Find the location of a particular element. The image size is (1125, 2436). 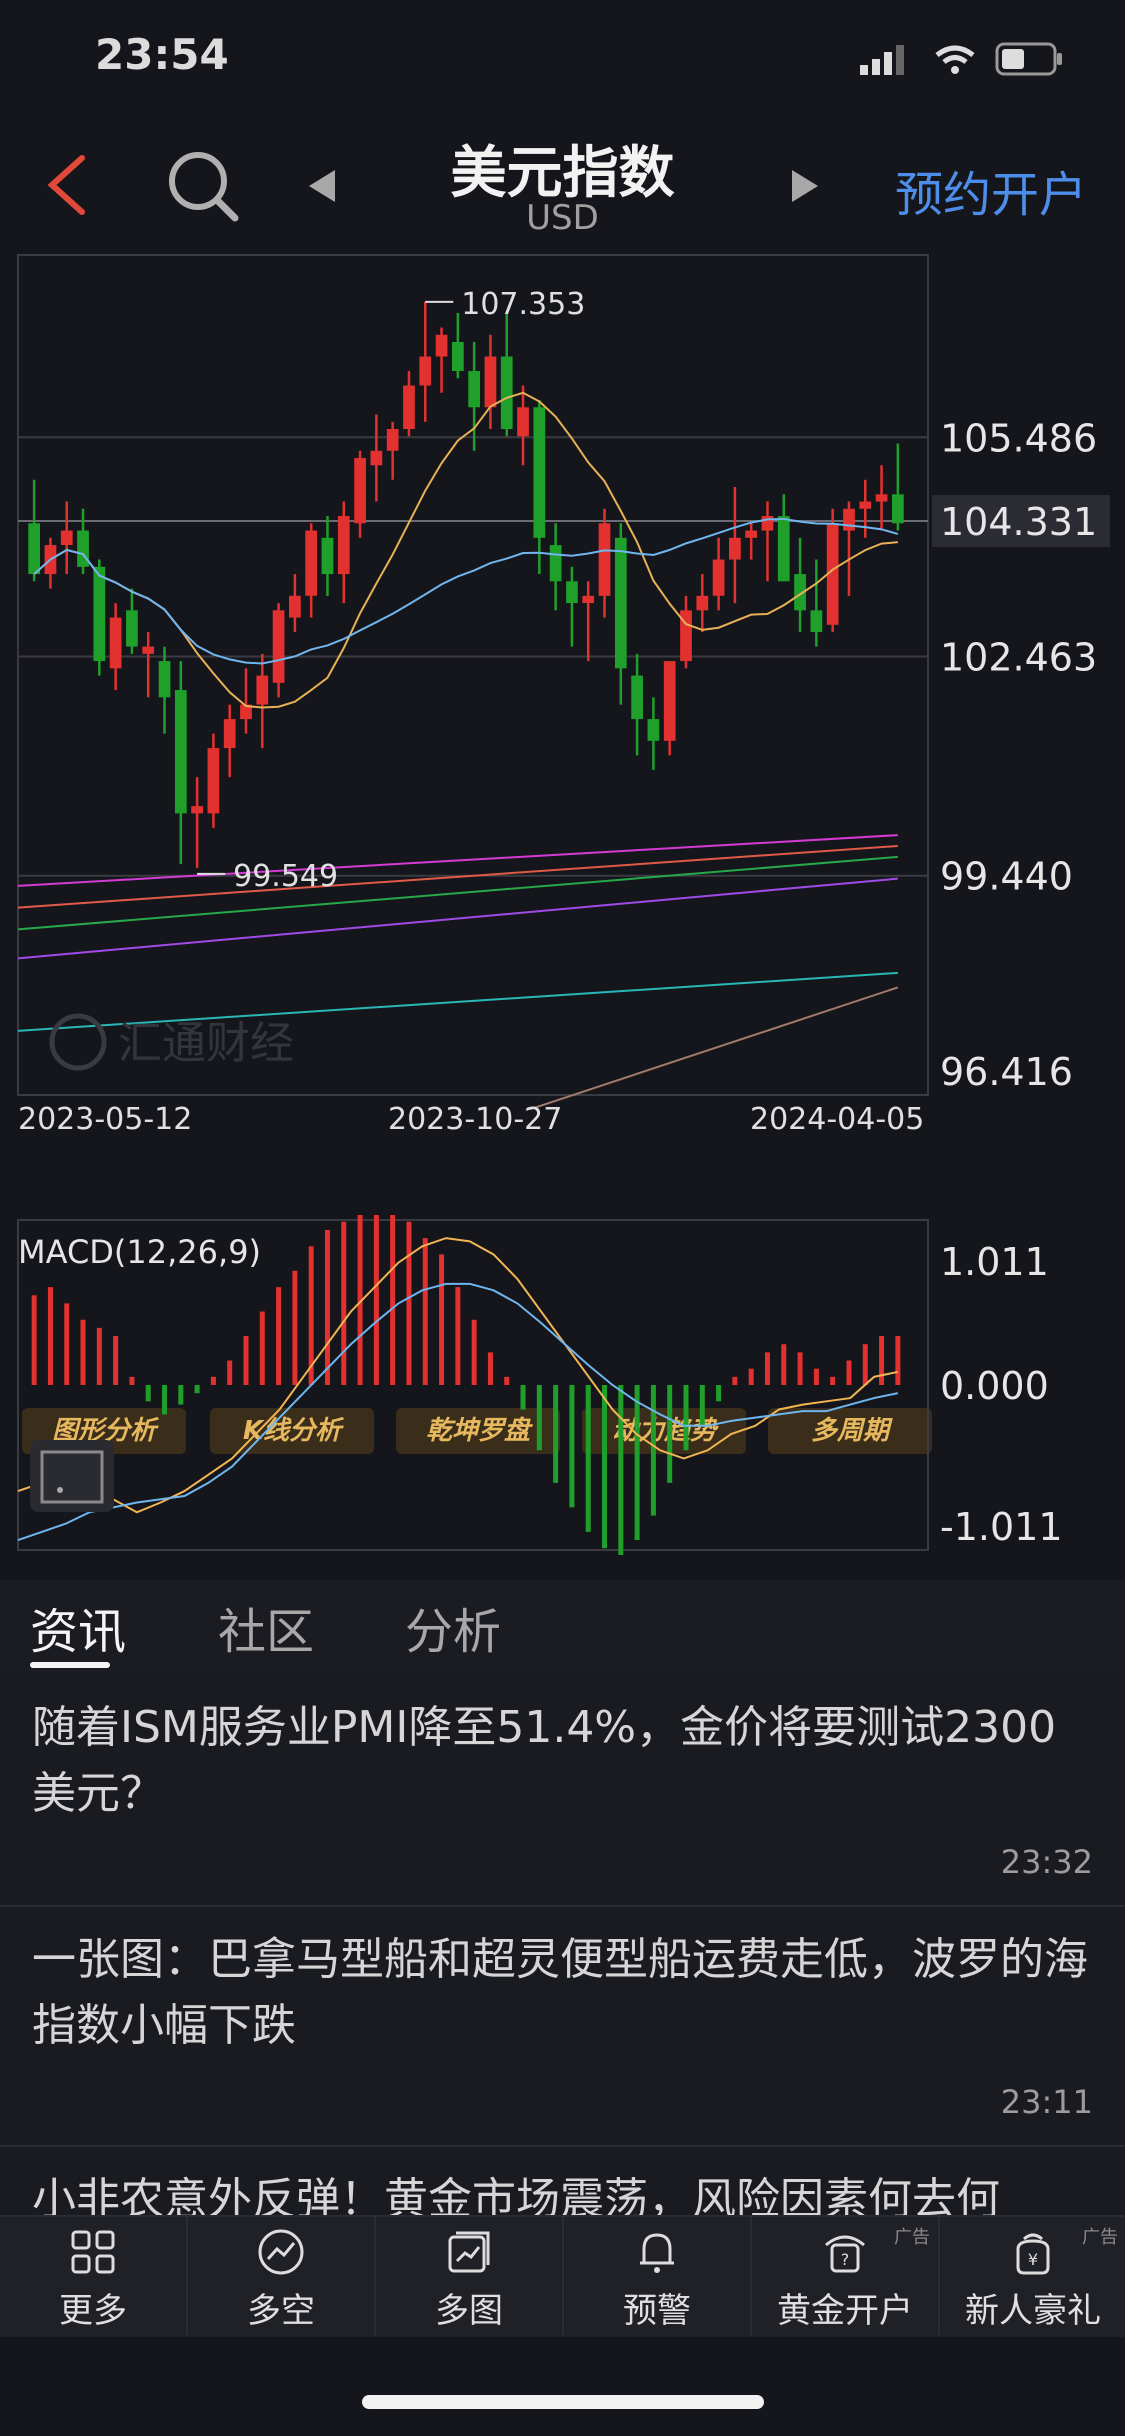

multi-chart-icon is located at coordinates (469, 2252).